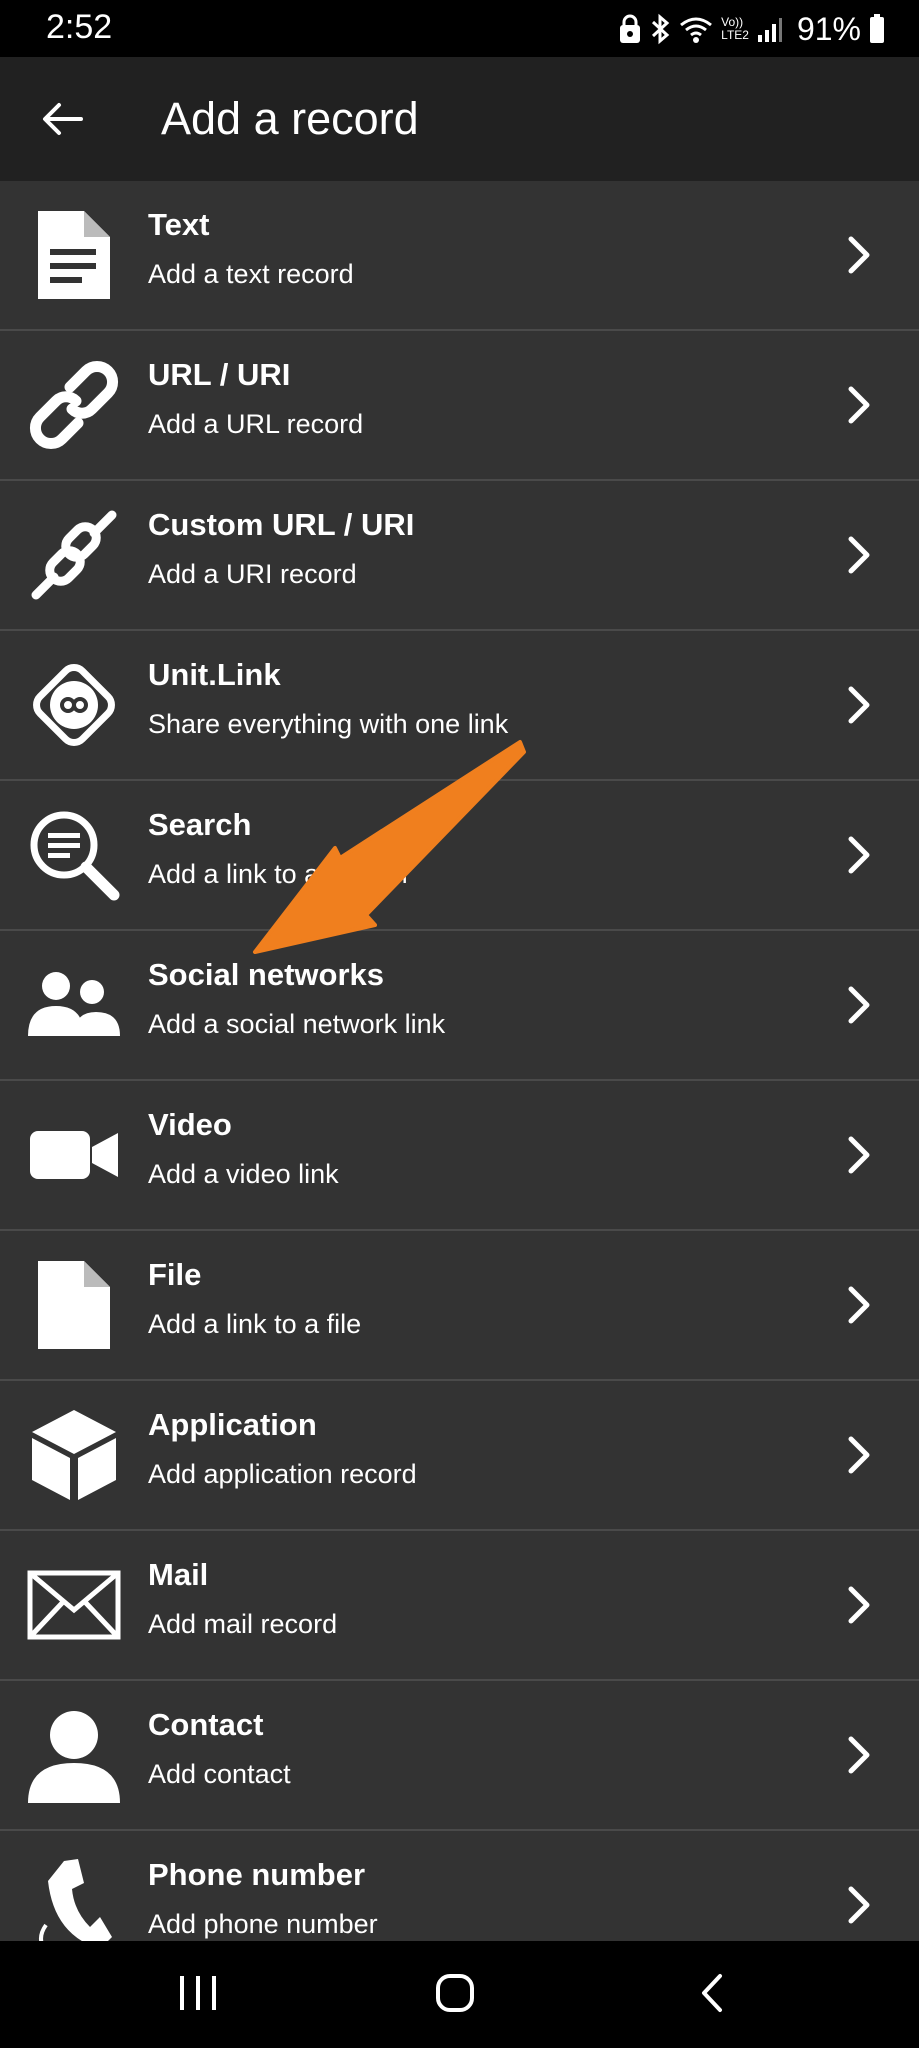 Image resolution: width=919 pixels, height=2048 pixels. I want to click on home-icon, so click(455, 1995).